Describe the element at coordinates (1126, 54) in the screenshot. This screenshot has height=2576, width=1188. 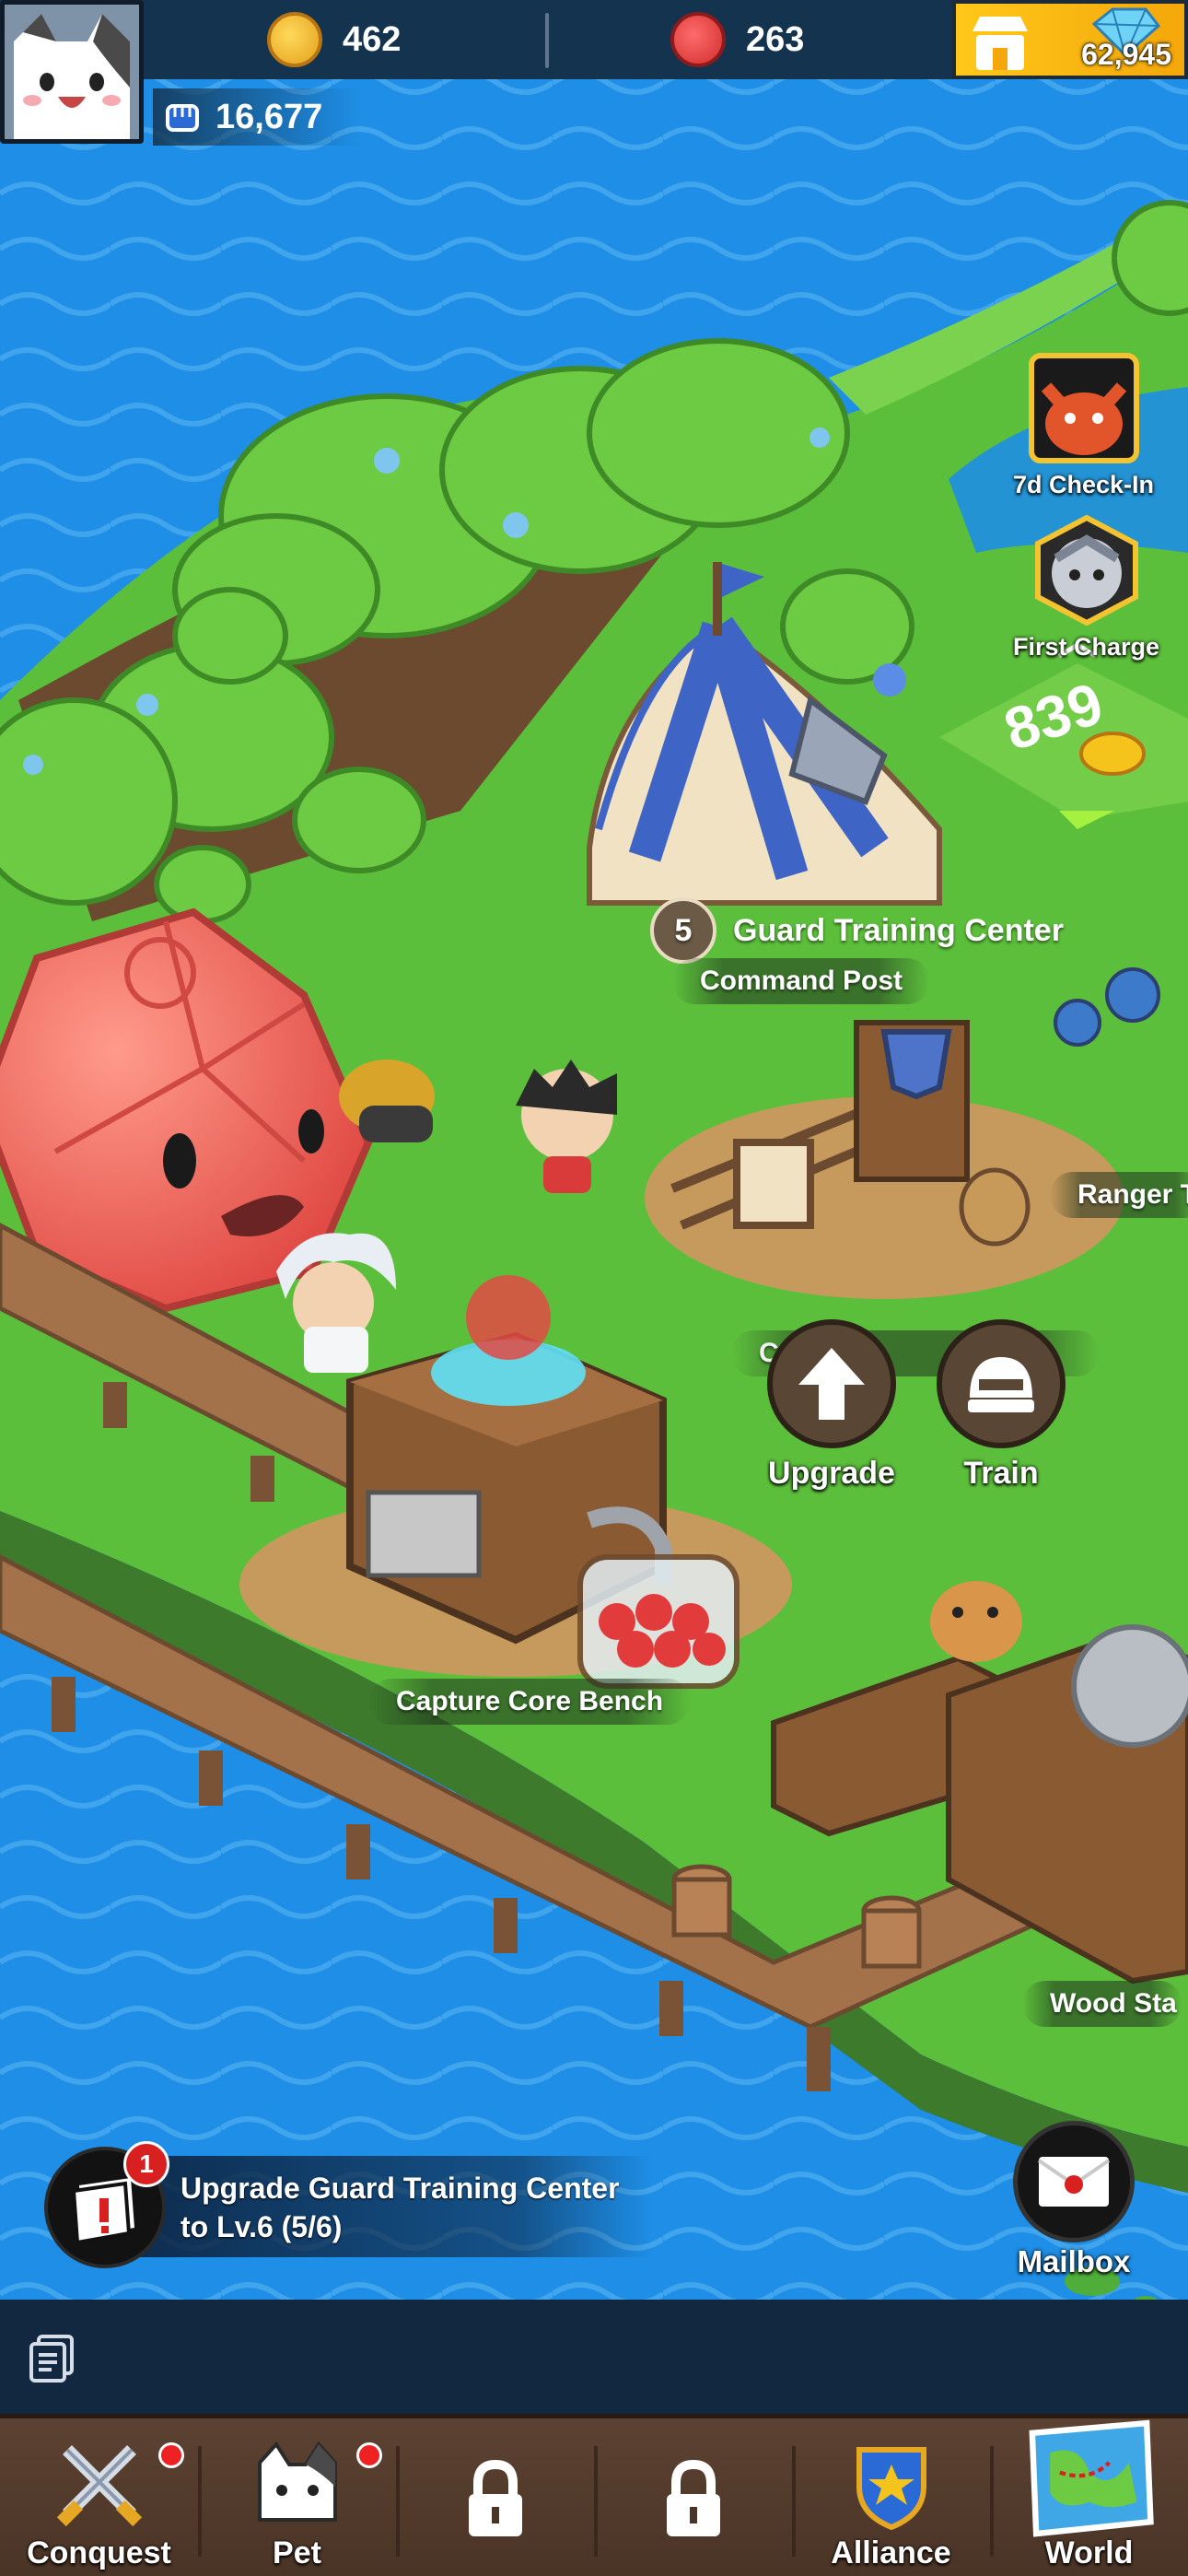
I see `gem-amount: 62,945` at that location.